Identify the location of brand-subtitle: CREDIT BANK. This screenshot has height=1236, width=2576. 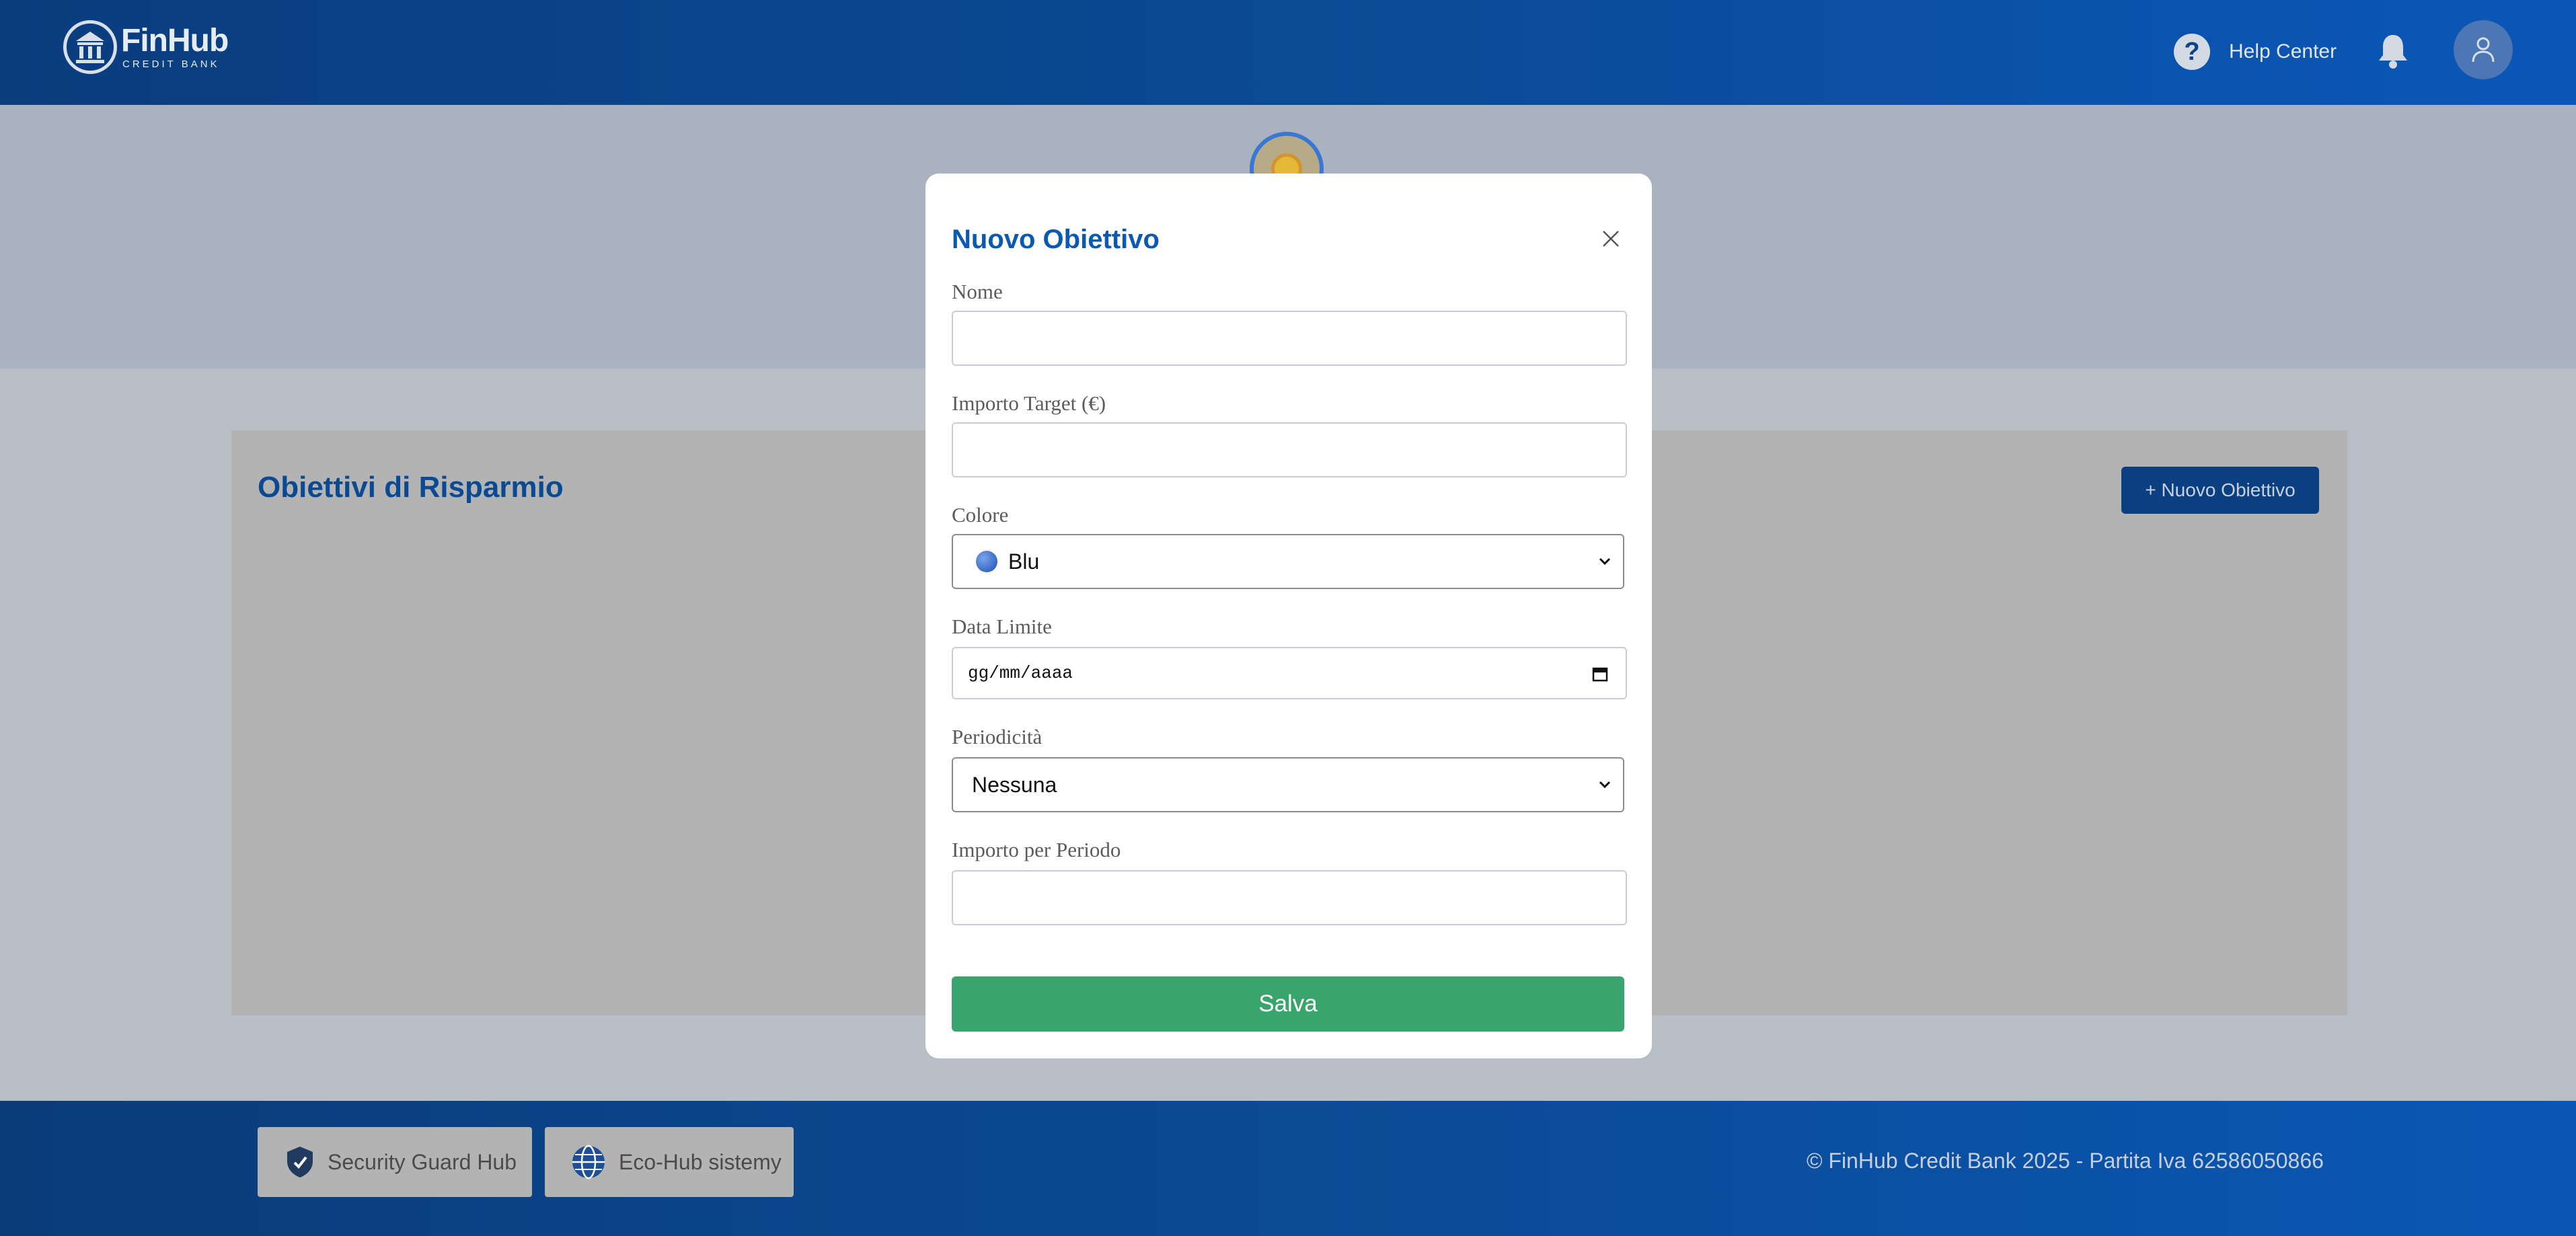
(171, 64).